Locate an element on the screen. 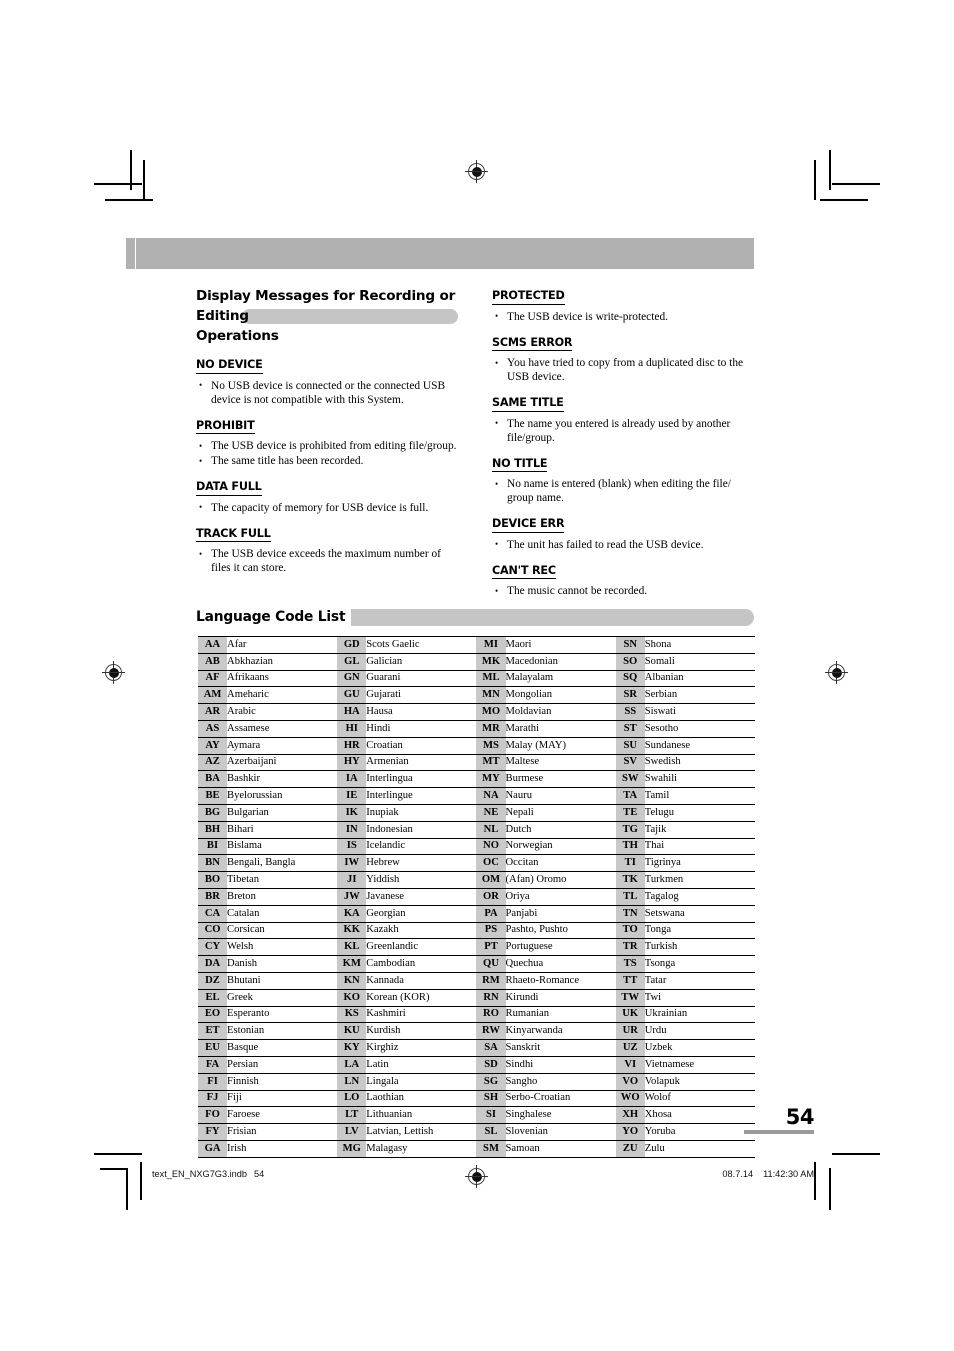 The image size is (954, 1351). language-code: IS is located at coordinates (352, 846).